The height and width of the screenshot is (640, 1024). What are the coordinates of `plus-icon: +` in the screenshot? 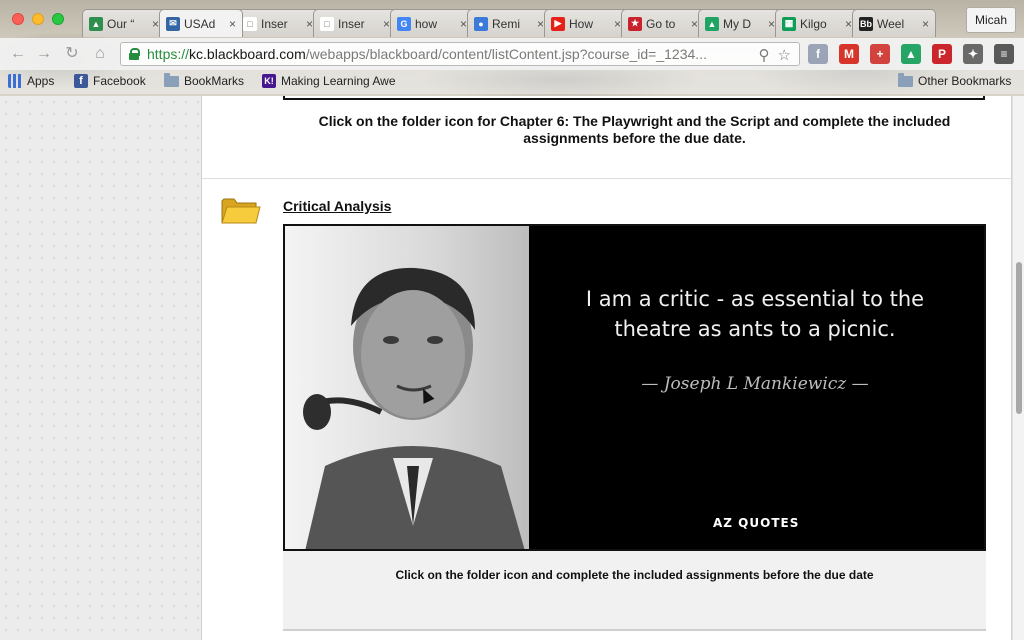 It's located at (880, 54).